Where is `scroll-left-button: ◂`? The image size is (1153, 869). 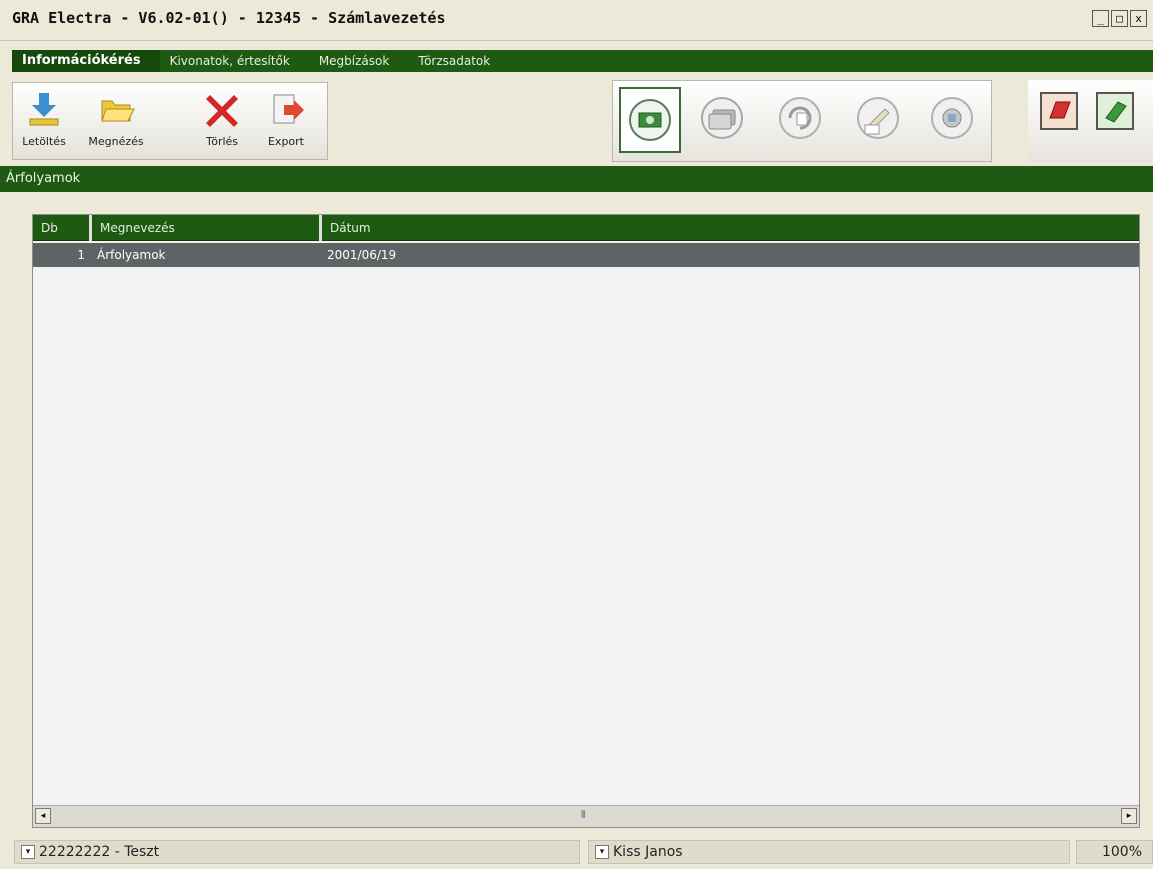
scroll-left-button: ◂ is located at coordinates (43, 816).